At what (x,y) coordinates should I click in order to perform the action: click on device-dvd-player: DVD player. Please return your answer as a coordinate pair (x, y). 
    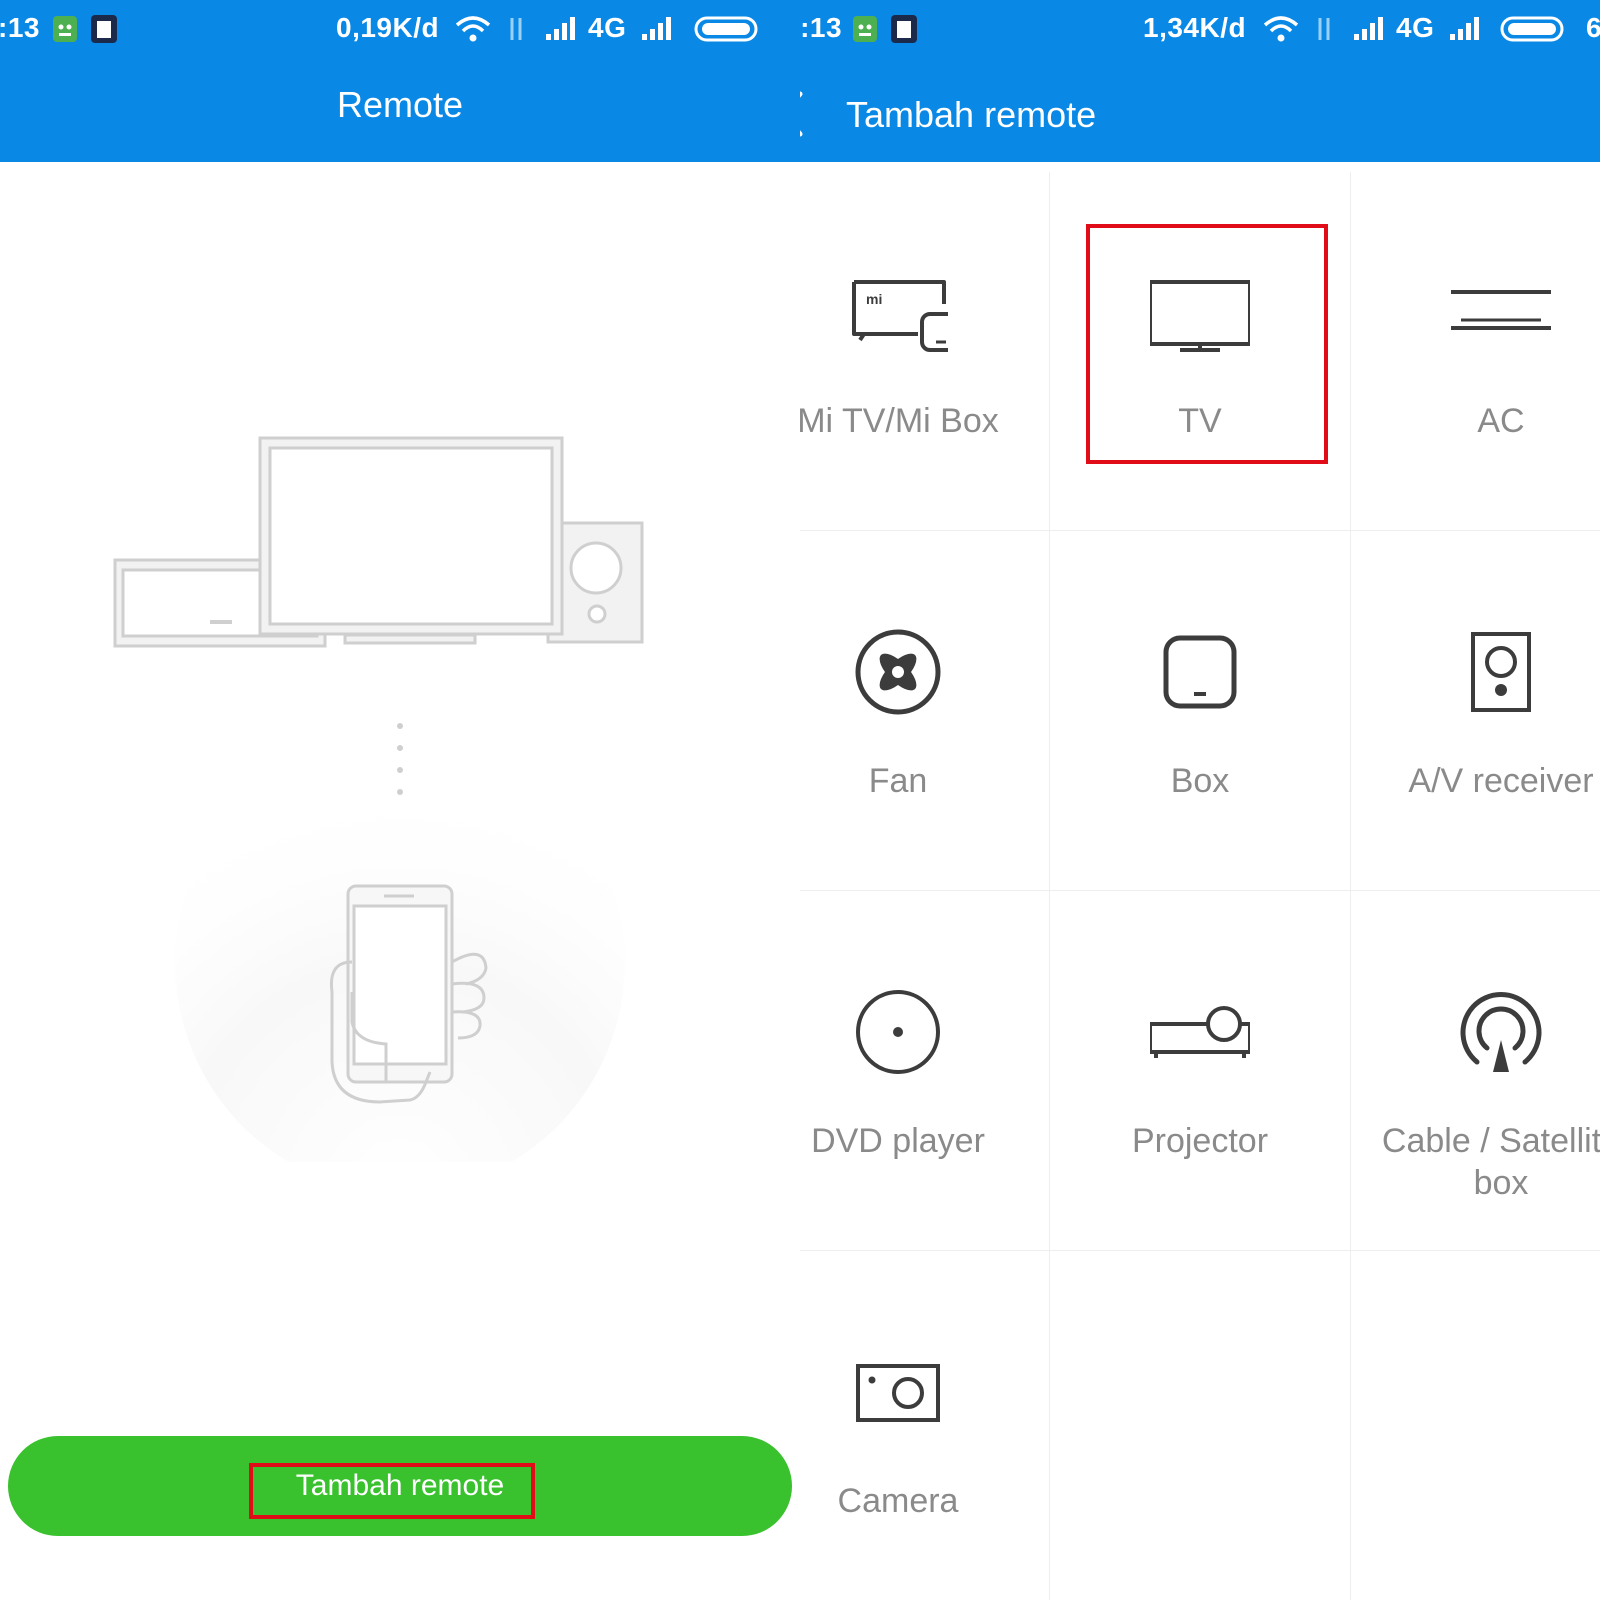
    Looking at the image, I should click on (924, 1072).